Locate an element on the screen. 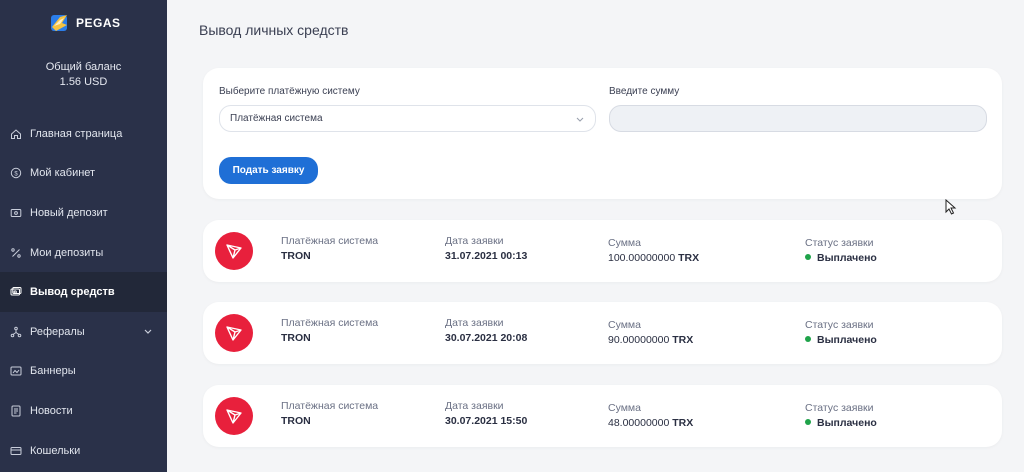  wallet-icon is located at coordinates (16, 213).